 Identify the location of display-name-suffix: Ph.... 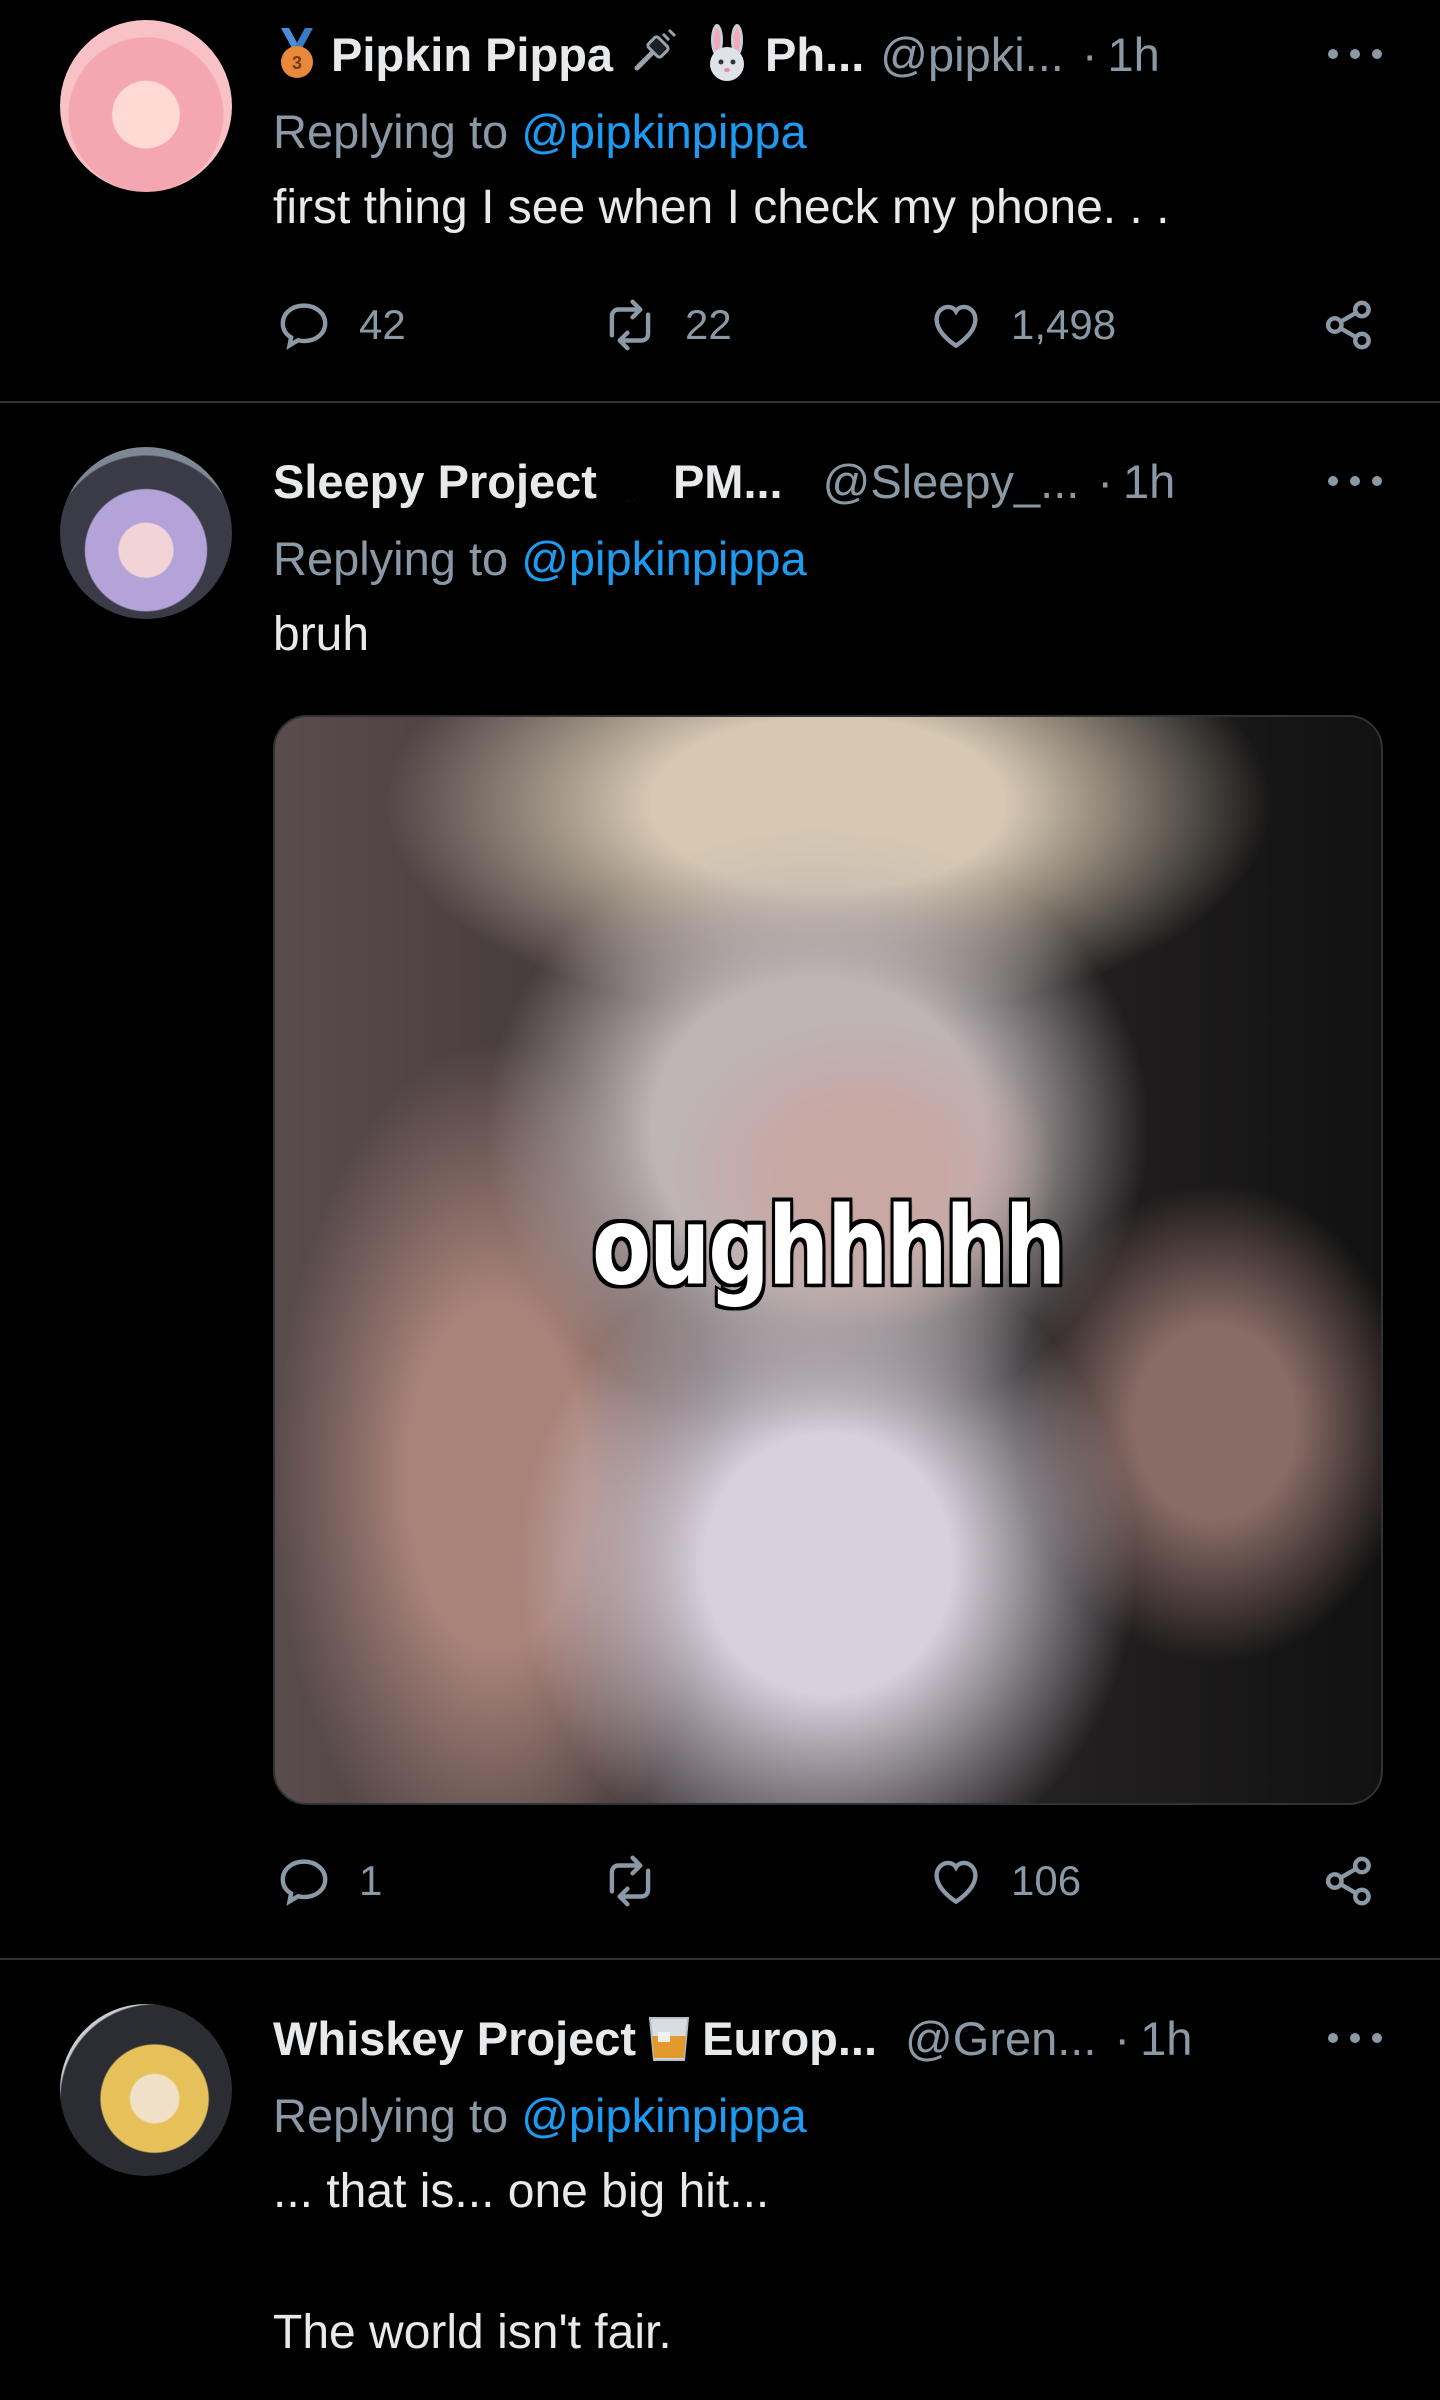
(815, 54).